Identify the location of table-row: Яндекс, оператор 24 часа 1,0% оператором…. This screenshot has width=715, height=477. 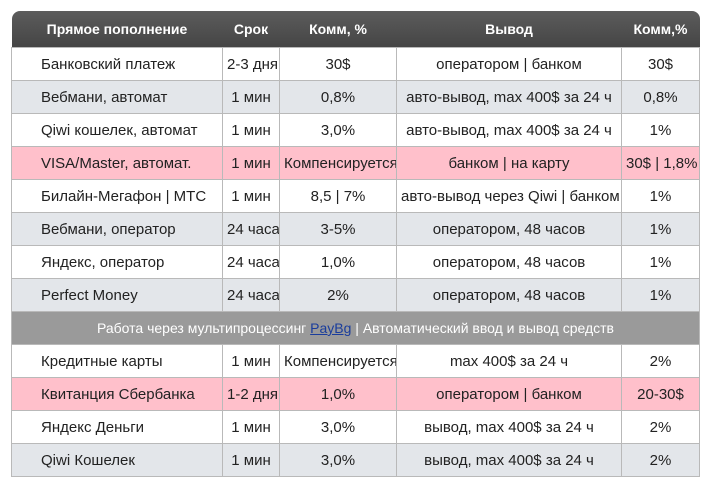
(355, 262).